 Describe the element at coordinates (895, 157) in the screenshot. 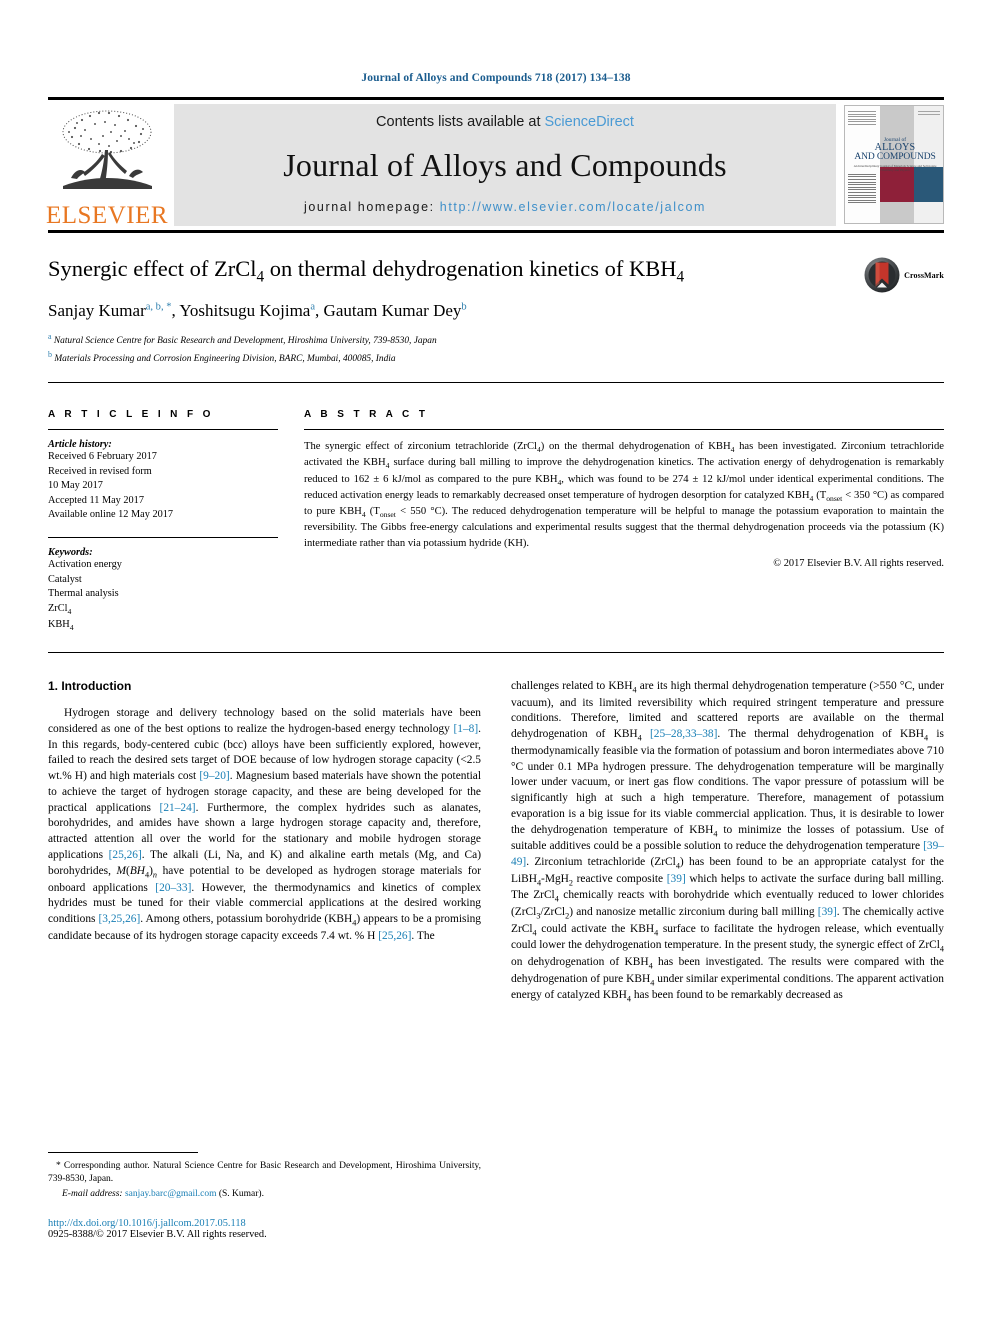

I see `cover-line-3: AND COMPOUNDS` at that location.